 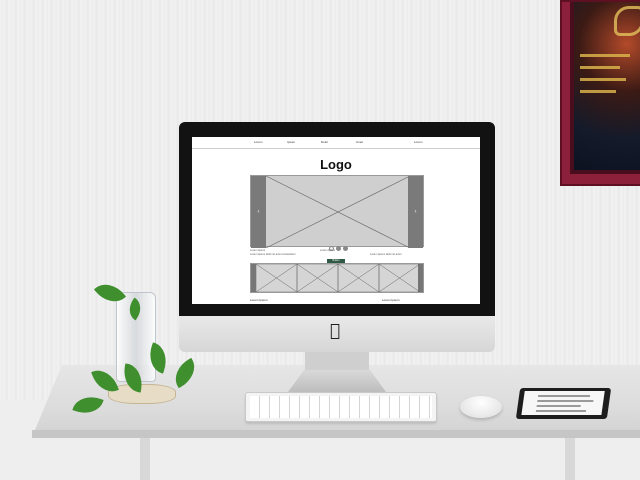 I want to click on thumbnail-placeholders, so click(x=338, y=278).